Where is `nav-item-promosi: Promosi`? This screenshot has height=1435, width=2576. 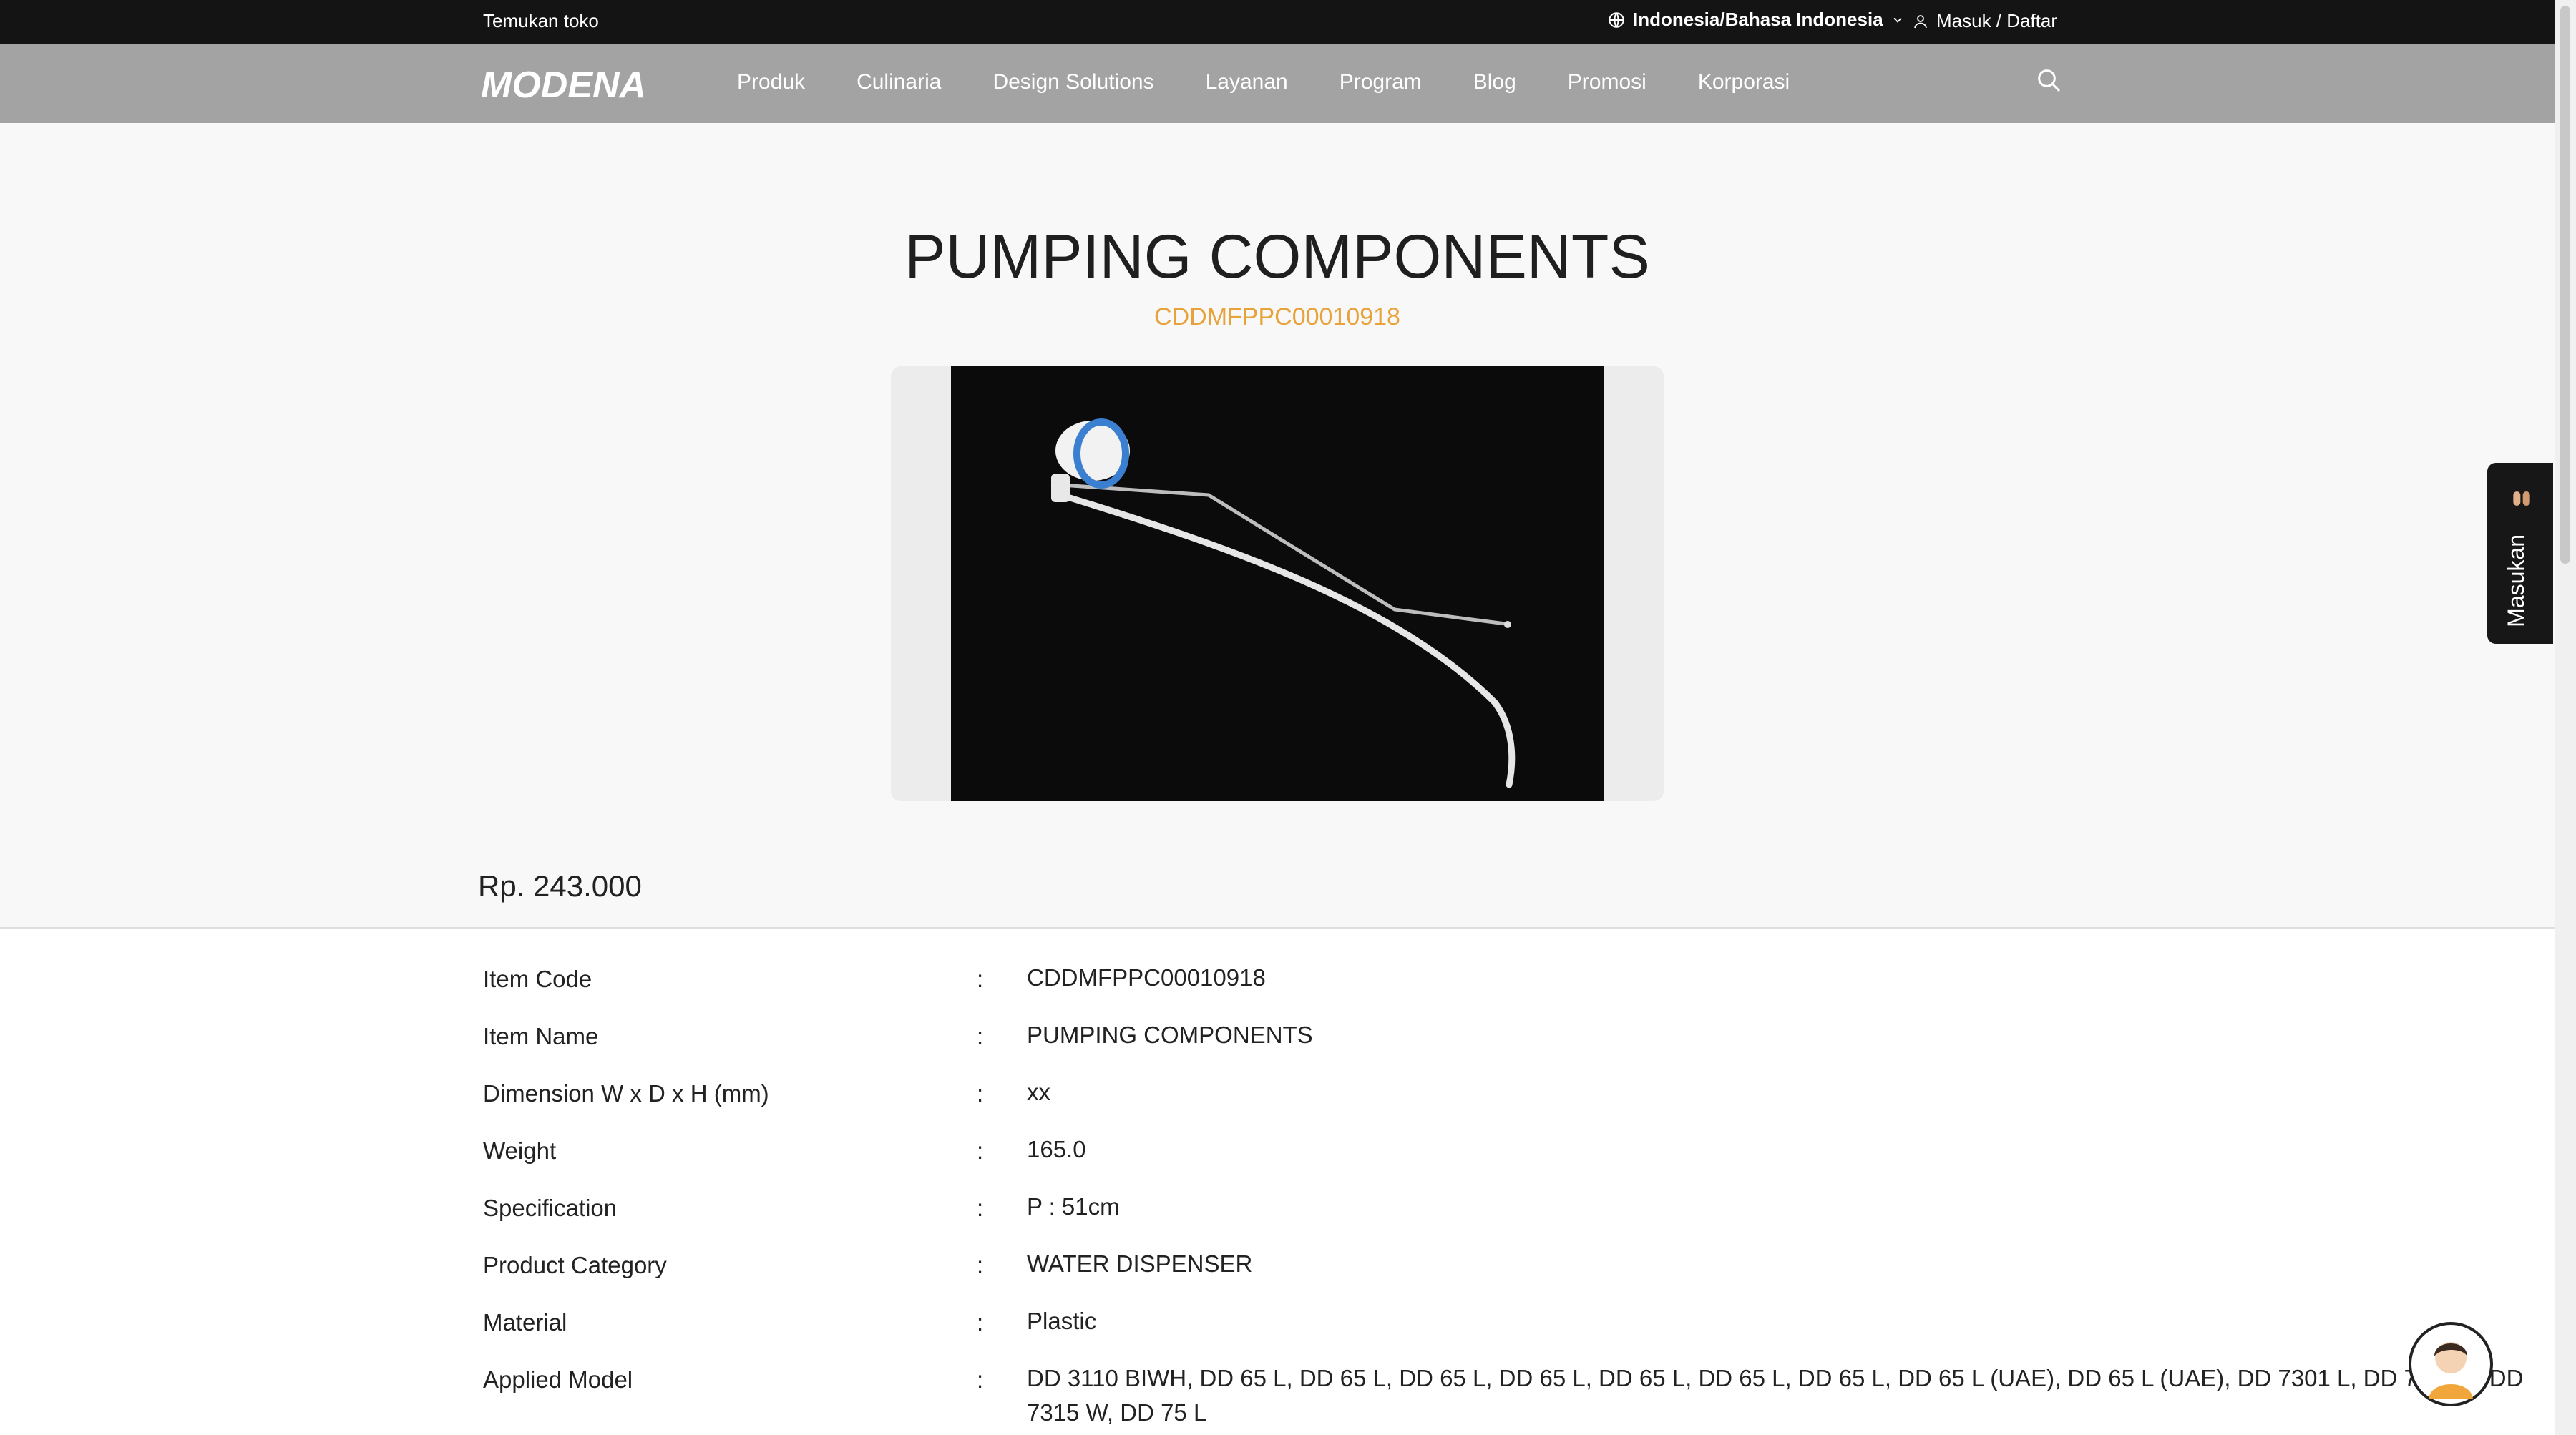 nav-item-promosi: Promosi is located at coordinates (1607, 82).